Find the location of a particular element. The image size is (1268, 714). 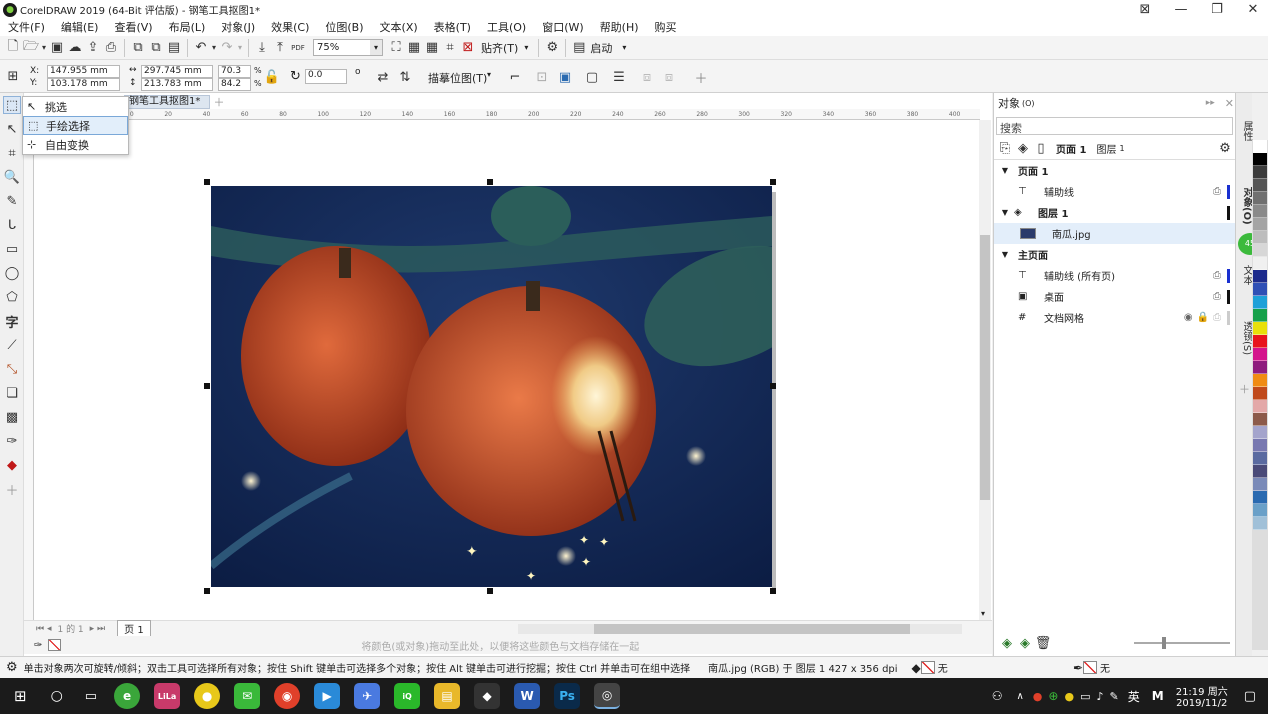

tab-properties: 属性 is located at coordinates (1246, 131).